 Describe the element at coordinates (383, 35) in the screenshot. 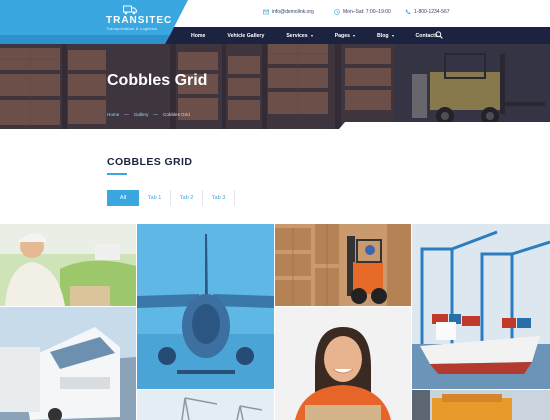

I see `nav-item-label: Blog` at that location.